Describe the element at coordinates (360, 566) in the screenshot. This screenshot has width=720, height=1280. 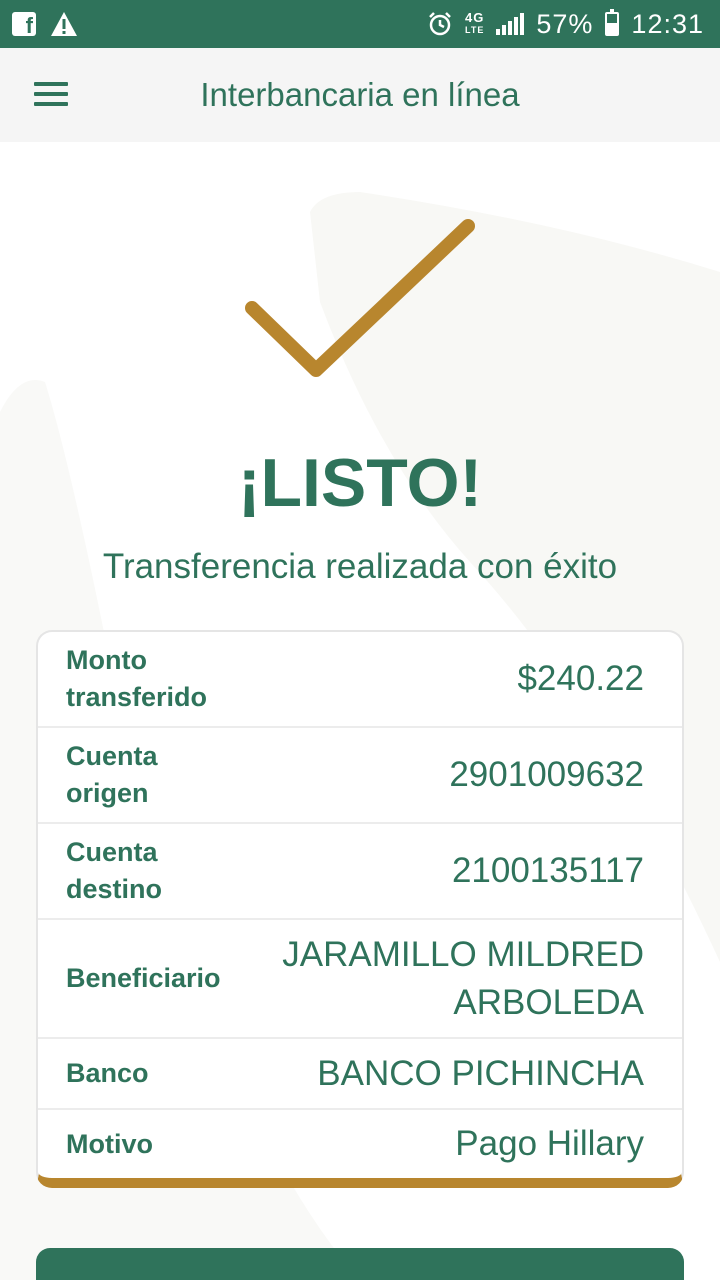
I see `success-message: Transferencia realizada con éxito` at that location.